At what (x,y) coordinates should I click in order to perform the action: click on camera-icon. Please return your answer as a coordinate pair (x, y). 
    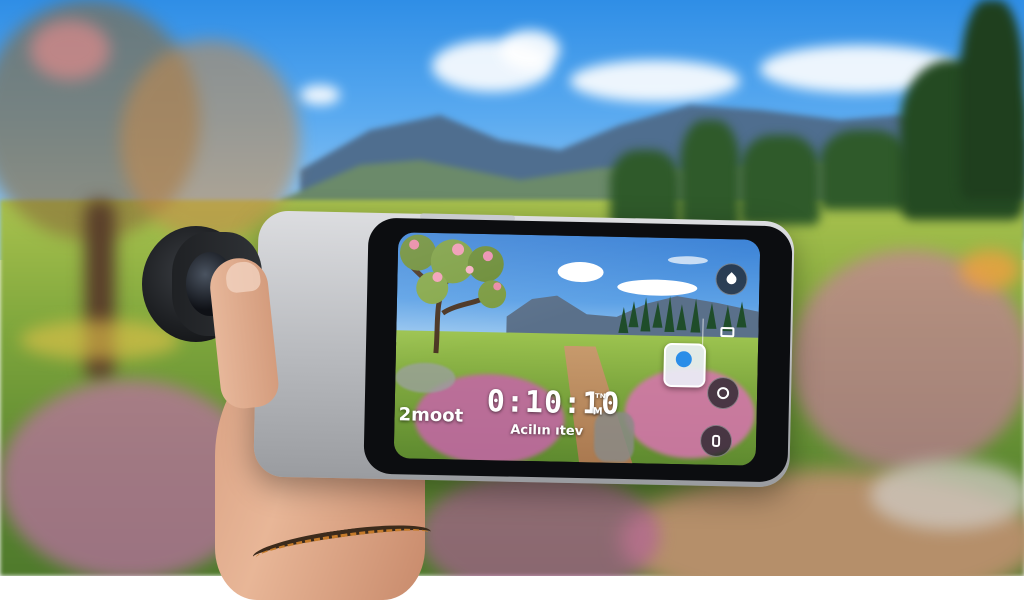
    Looking at the image, I should click on (716, 441).